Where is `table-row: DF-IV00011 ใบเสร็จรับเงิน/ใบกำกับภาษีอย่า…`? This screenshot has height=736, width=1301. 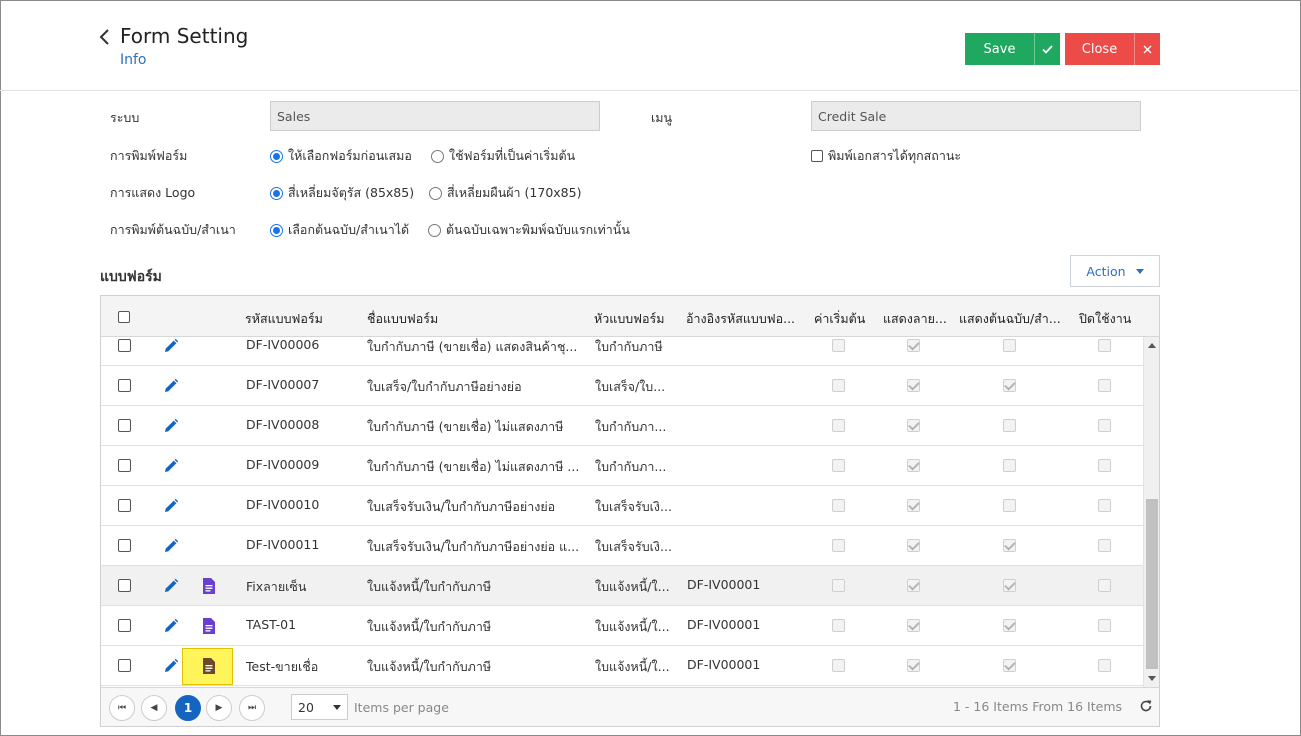
table-row: DF-IV00011 ใบเสร็จรับเงิน/ใบกำกับภาษีอย่า… is located at coordinates (622, 546).